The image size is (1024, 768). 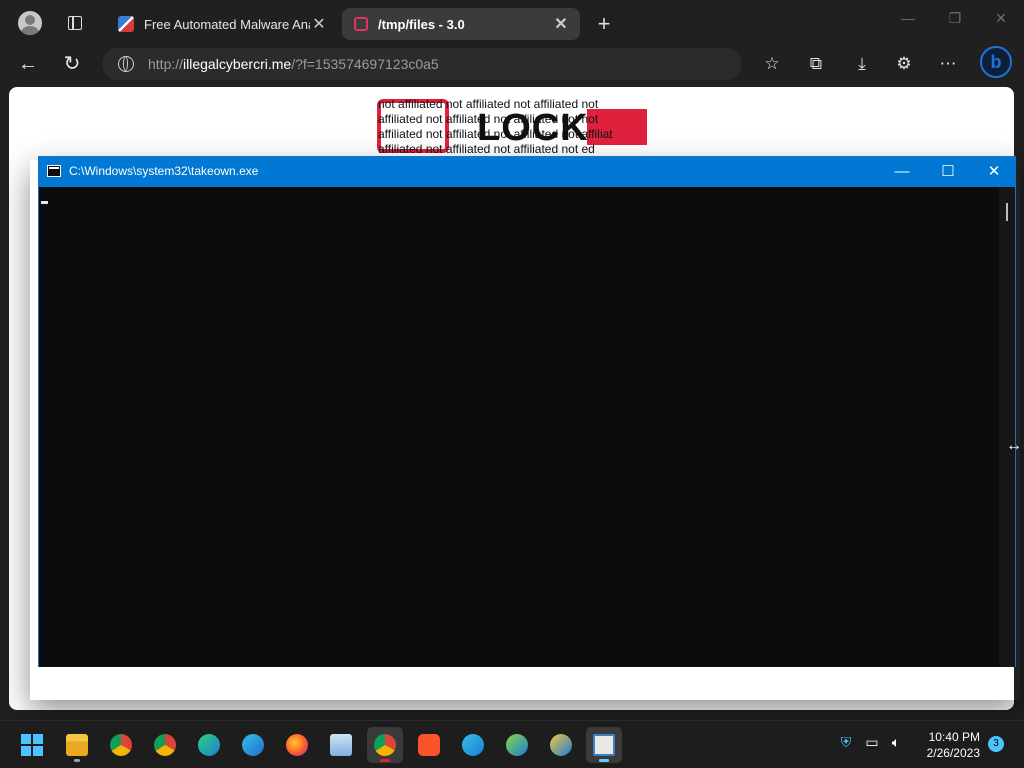 I want to click on taskbar-chrome, so click(x=121, y=745).